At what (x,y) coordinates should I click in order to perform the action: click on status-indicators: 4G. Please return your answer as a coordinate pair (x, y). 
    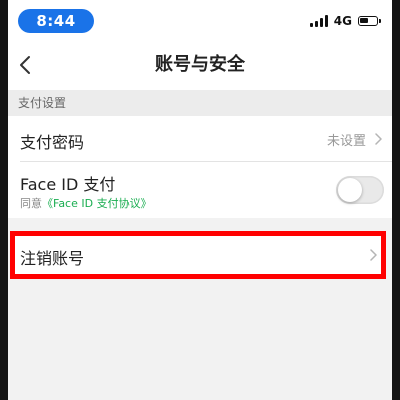
    Looking at the image, I should click on (345, 21).